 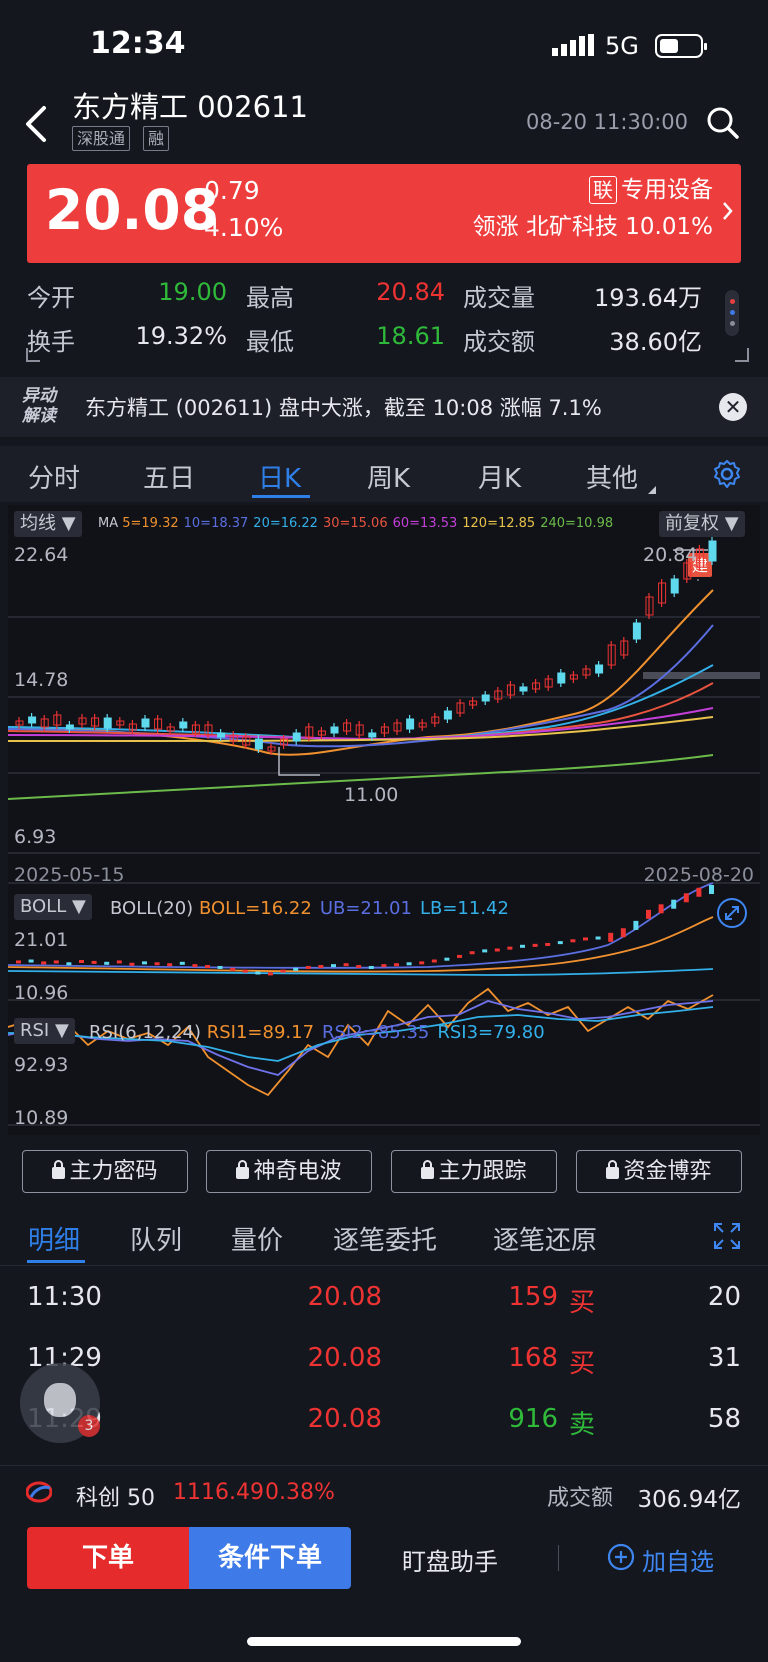 I want to click on search-icon, so click(x=723, y=123).